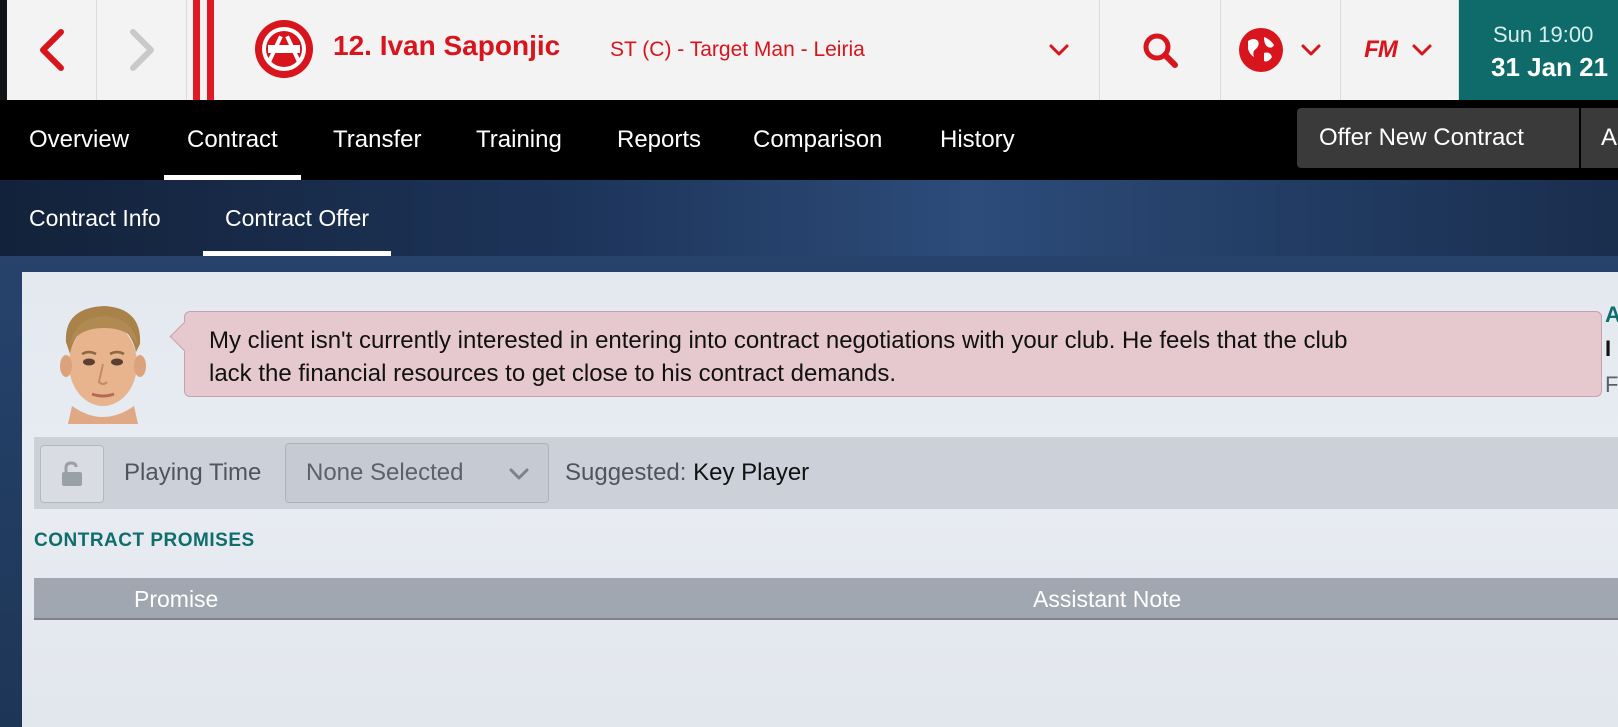 This screenshot has height=727, width=1618. I want to click on world-menu-button, so click(1281, 50).